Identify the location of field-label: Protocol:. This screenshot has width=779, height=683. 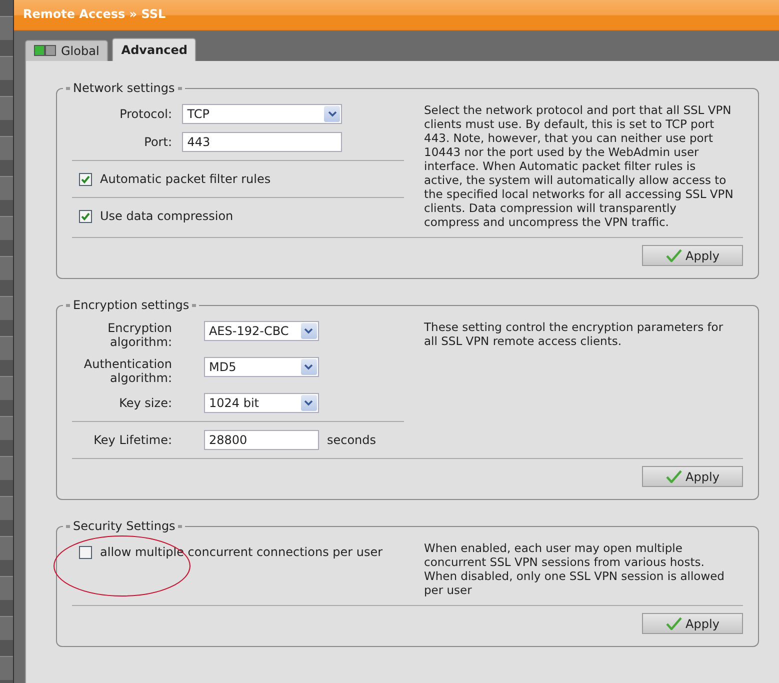
(145, 114).